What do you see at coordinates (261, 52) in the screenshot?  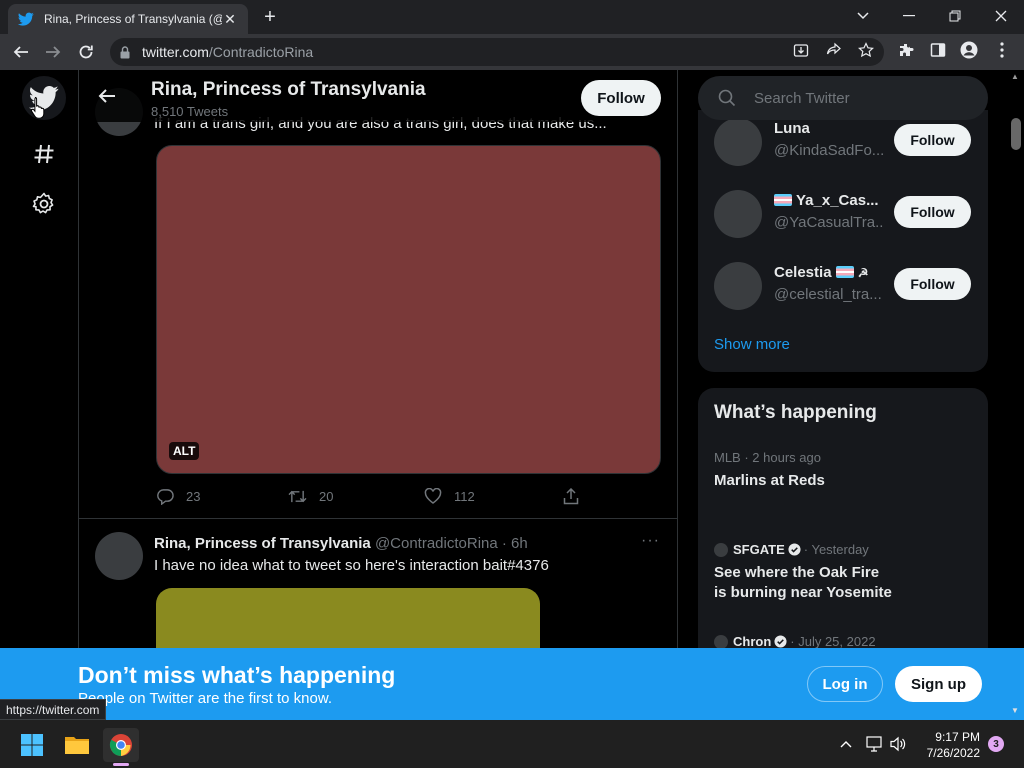 I see `url-path: /ContradictoRina` at bounding box center [261, 52].